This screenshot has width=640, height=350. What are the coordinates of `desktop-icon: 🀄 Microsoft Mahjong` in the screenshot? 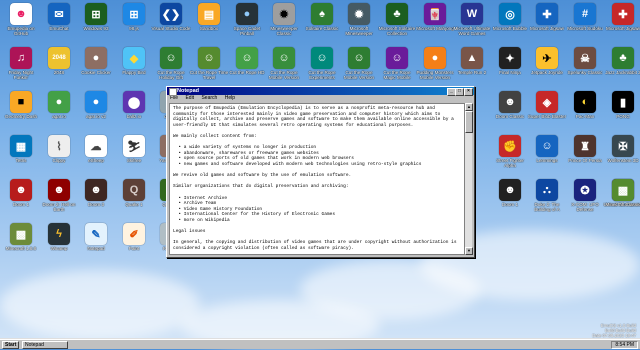 It's located at (435, 16).